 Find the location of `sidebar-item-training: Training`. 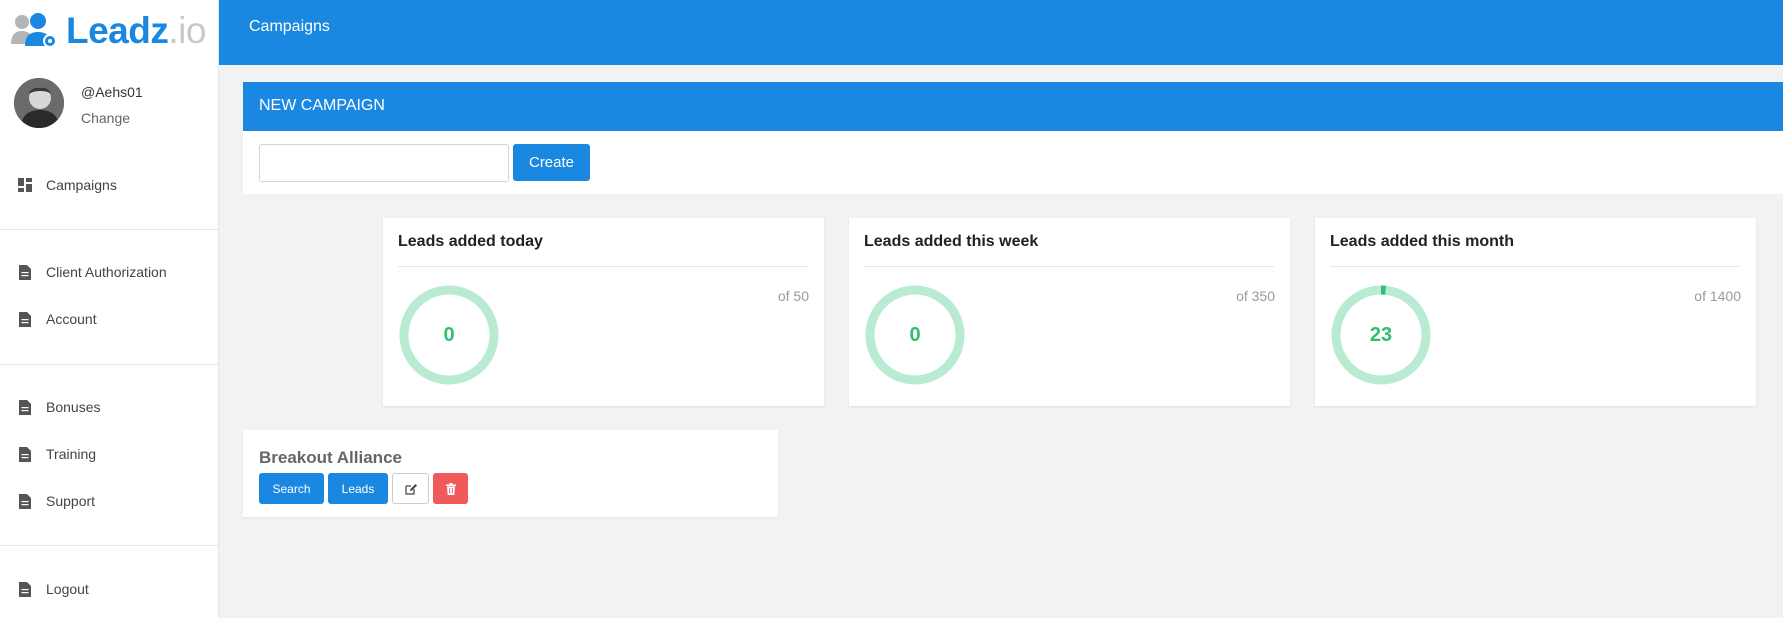

sidebar-item-training: Training is located at coordinates (57, 454).